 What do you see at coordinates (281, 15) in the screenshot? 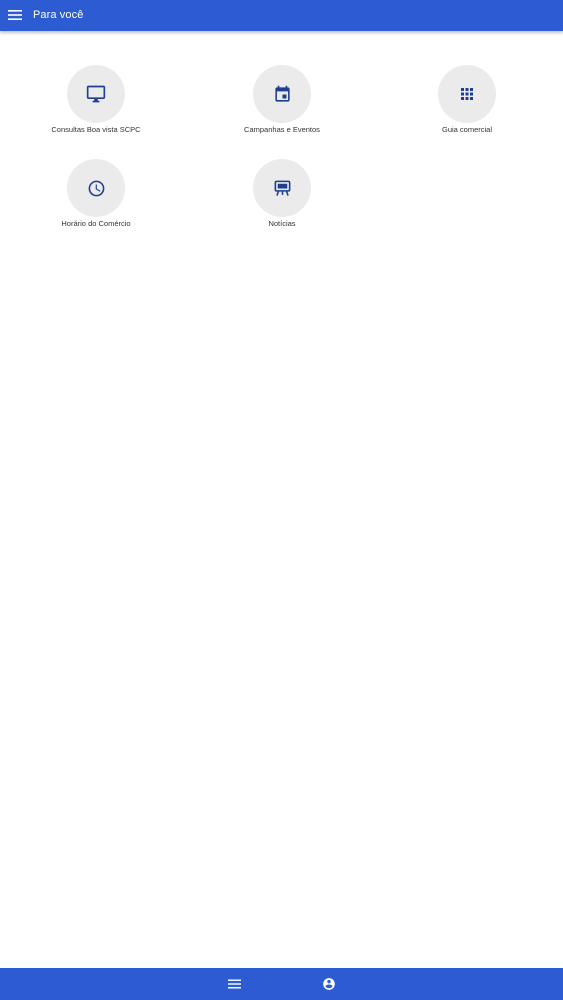
I see `app-bar: Para você` at bounding box center [281, 15].